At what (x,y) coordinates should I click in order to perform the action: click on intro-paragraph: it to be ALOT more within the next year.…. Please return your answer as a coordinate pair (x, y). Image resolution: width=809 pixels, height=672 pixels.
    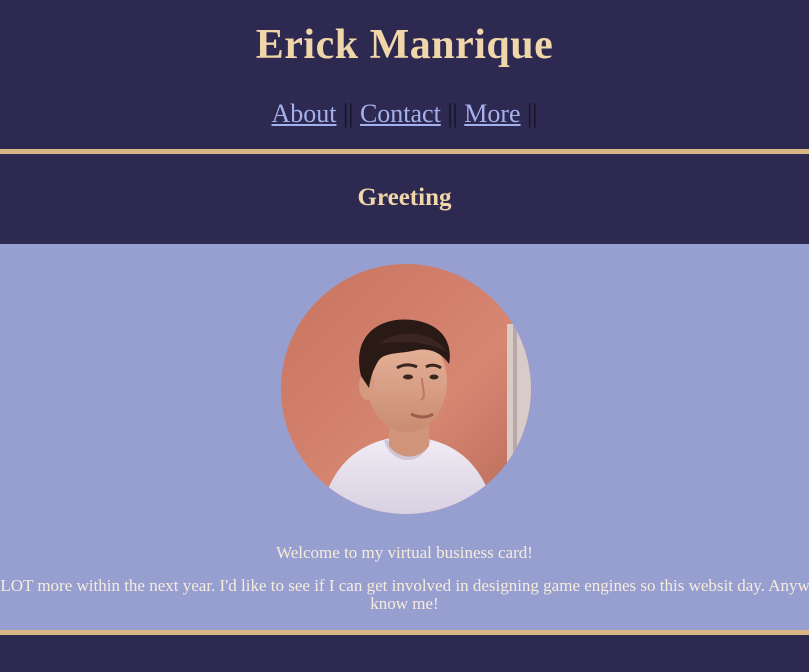
    Looking at the image, I should click on (404, 594).